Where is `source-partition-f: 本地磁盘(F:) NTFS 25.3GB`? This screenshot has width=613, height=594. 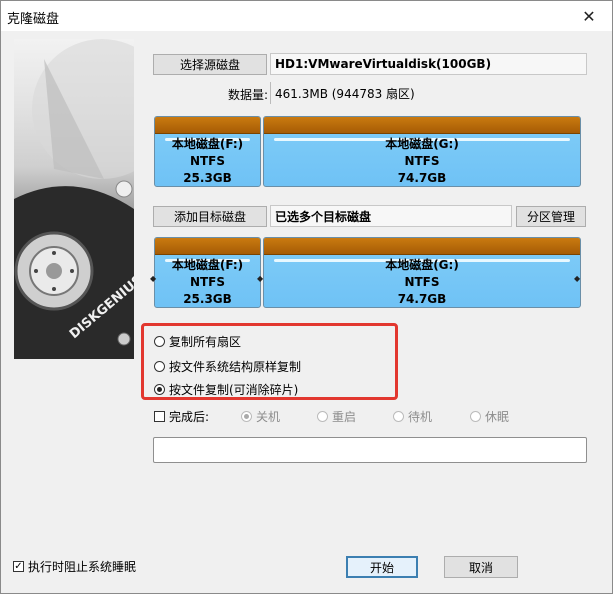
source-partition-f: 本地磁盘(F:) NTFS 25.3GB is located at coordinates (207, 151).